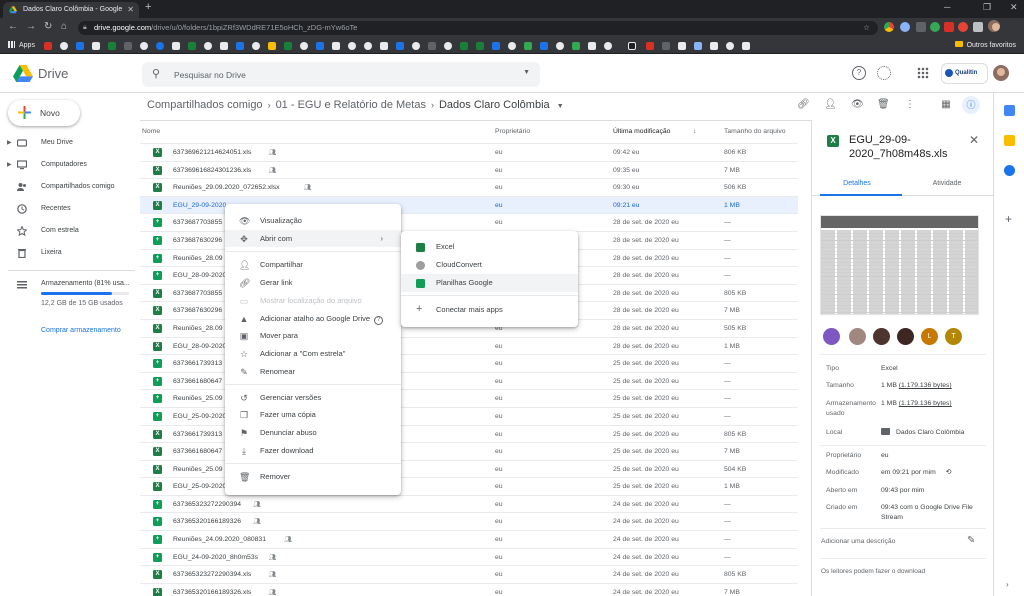 This screenshot has height=596, width=1024. Describe the element at coordinates (67, 209) in the screenshot. I see `nav-item-recentes: Recentes` at that location.